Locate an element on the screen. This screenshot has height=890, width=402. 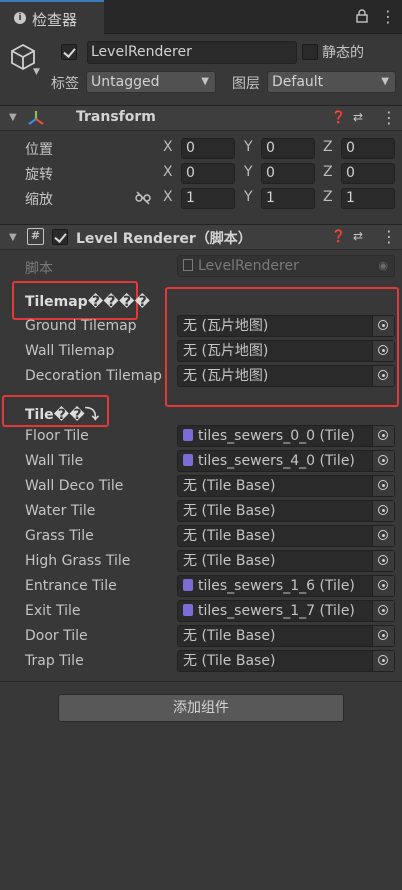
static-label: 静态的 is located at coordinates (343, 53).